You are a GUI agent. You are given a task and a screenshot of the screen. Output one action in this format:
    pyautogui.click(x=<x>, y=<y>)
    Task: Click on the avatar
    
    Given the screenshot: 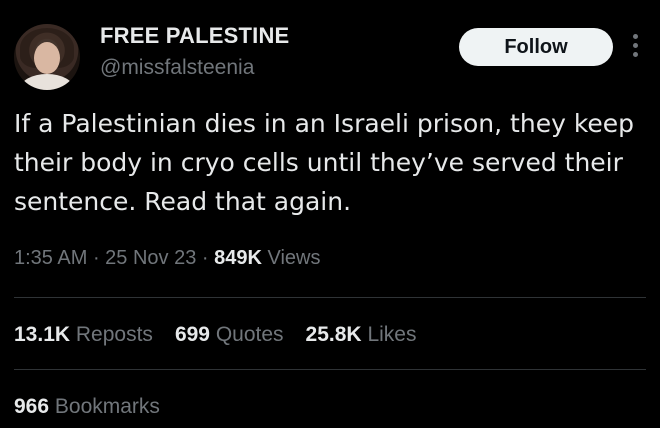 What is the action you would take?
    pyautogui.click(x=47, y=57)
    